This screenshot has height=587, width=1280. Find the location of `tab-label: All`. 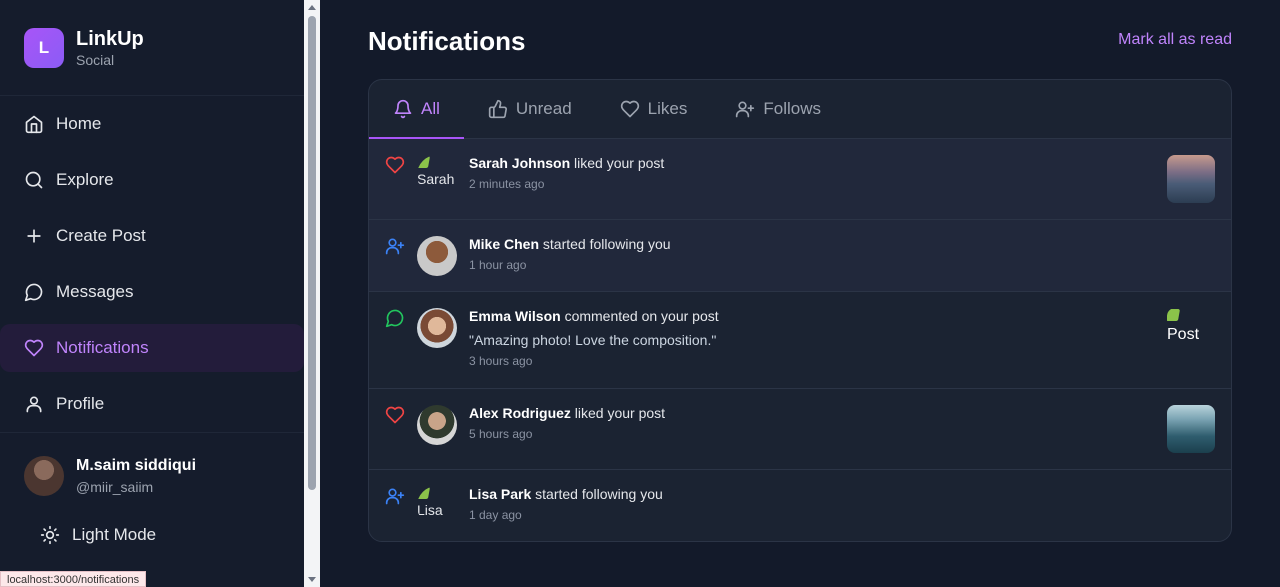

tab-label: All is located at coordinates (430, 108).